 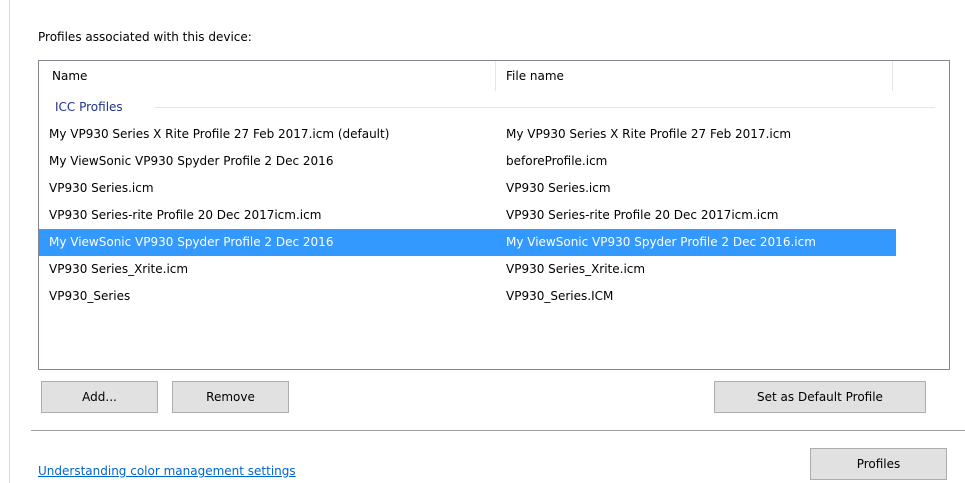 What do you see at coordinates (90, 296) in the screenshot?
I see `profile-name-cell: VP930_Series` at bounding box center [90, 296].